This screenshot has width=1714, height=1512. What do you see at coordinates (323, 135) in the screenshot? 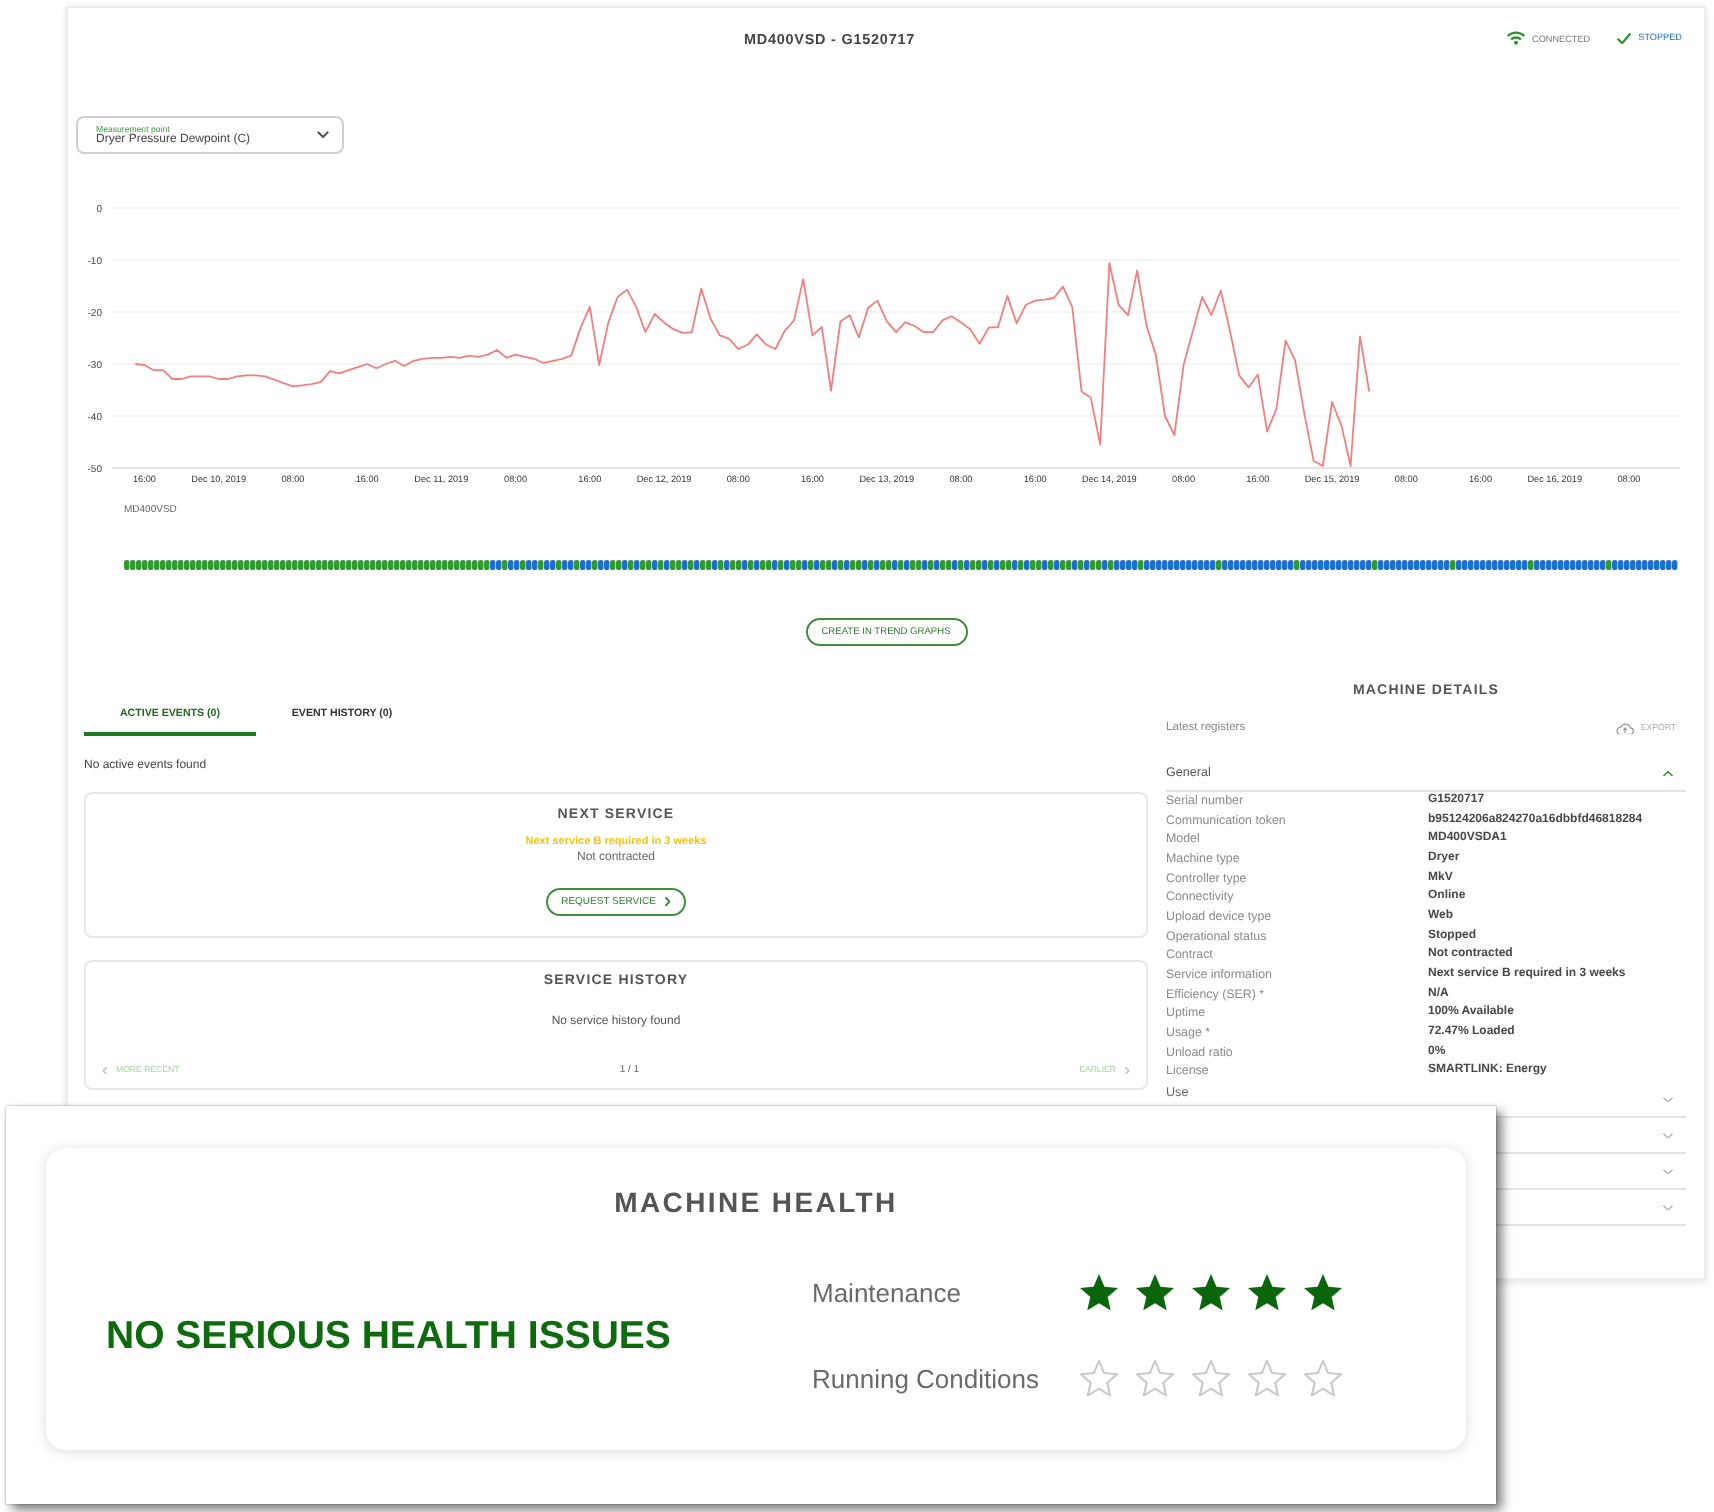
I see `caret-icon` at bounding box center [323, 135].